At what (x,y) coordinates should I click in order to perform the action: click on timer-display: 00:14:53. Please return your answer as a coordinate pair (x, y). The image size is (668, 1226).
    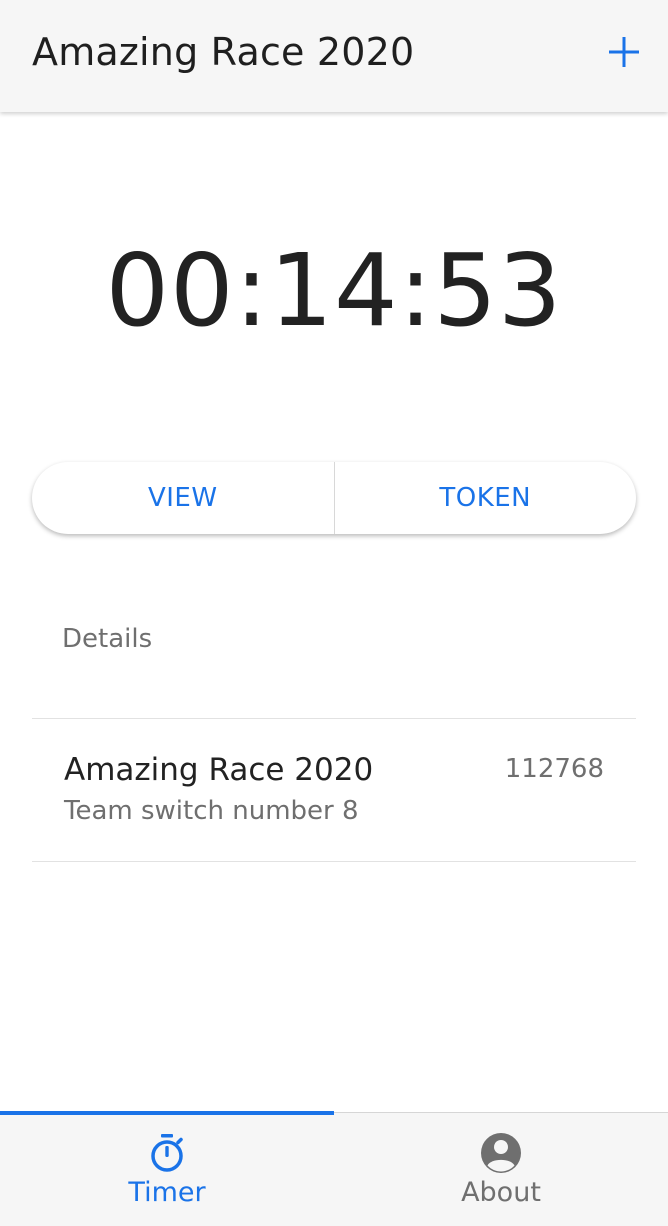
    Looking at the image, I should click on (334, 290).